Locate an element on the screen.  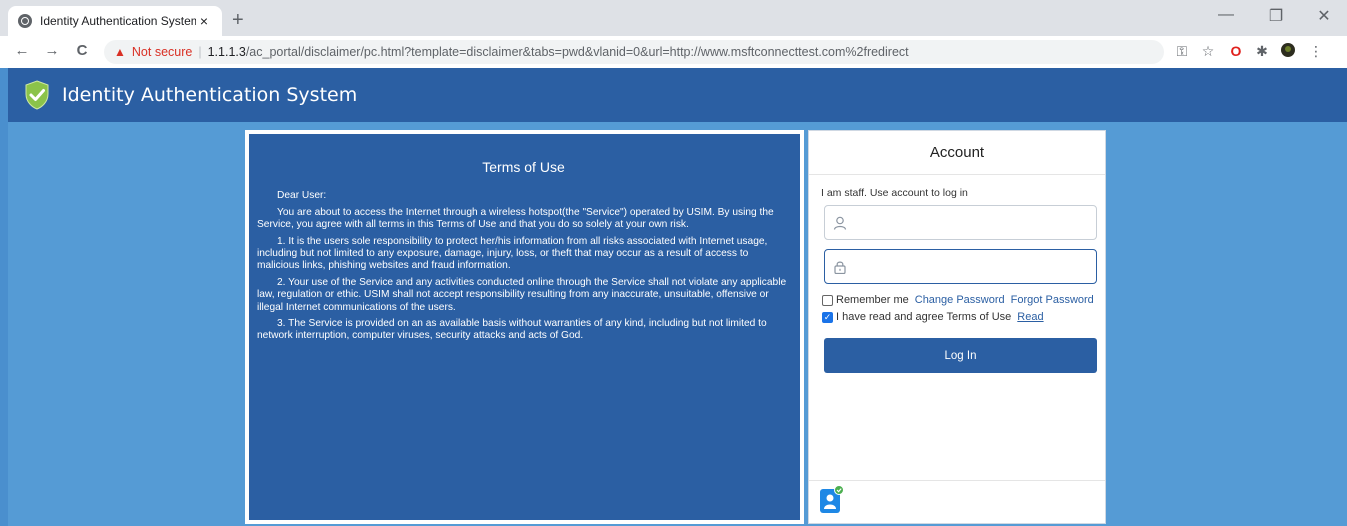
security-status: Not secure is located at coordinates (162, 52).